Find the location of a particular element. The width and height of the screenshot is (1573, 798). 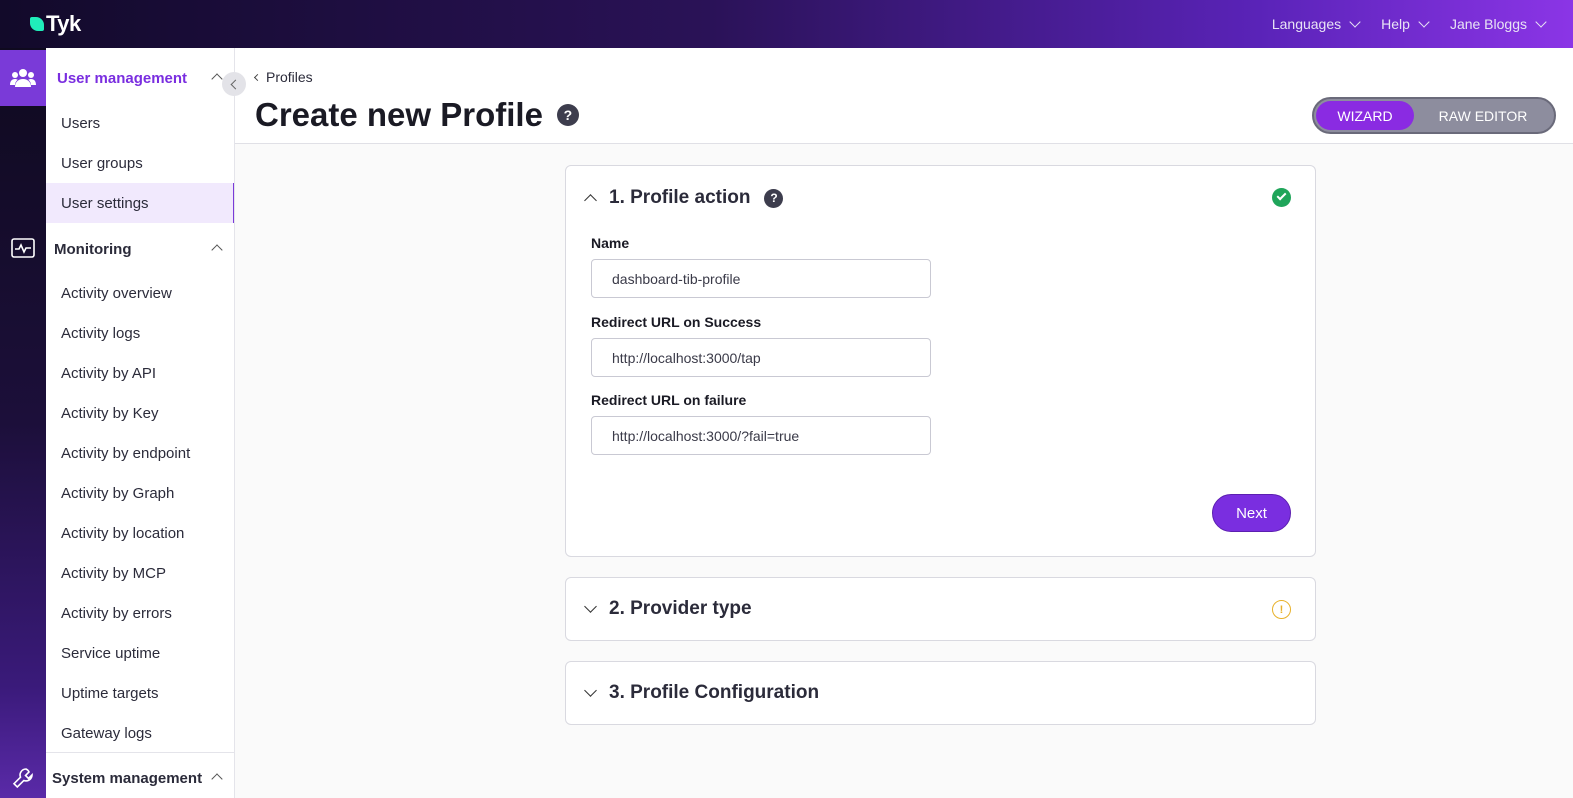

sidebar-item-label: Activity by location is located at coordinates (123, 533).